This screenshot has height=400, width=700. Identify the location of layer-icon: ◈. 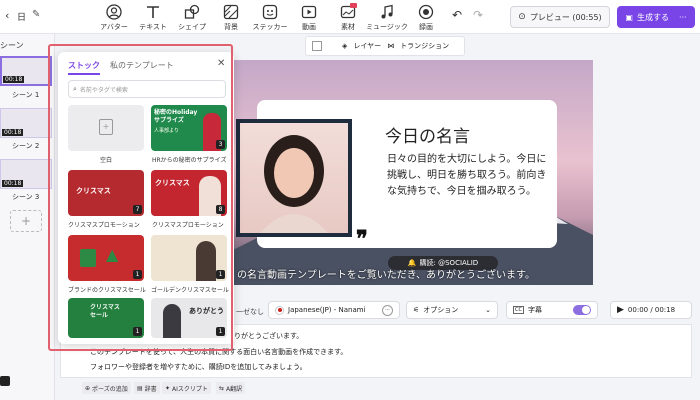
(345, 46).